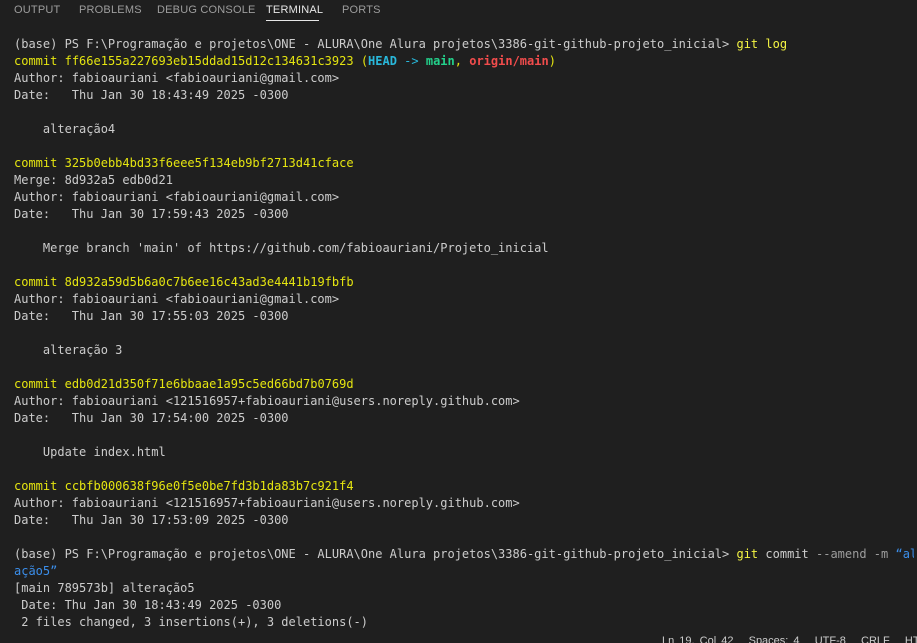 The width and height of the screenshot is (917, 643). What do you see at coordinates (787, 554) in the screenshot?
I see `command-subcommand: commit` at bounding box center [787, 554].